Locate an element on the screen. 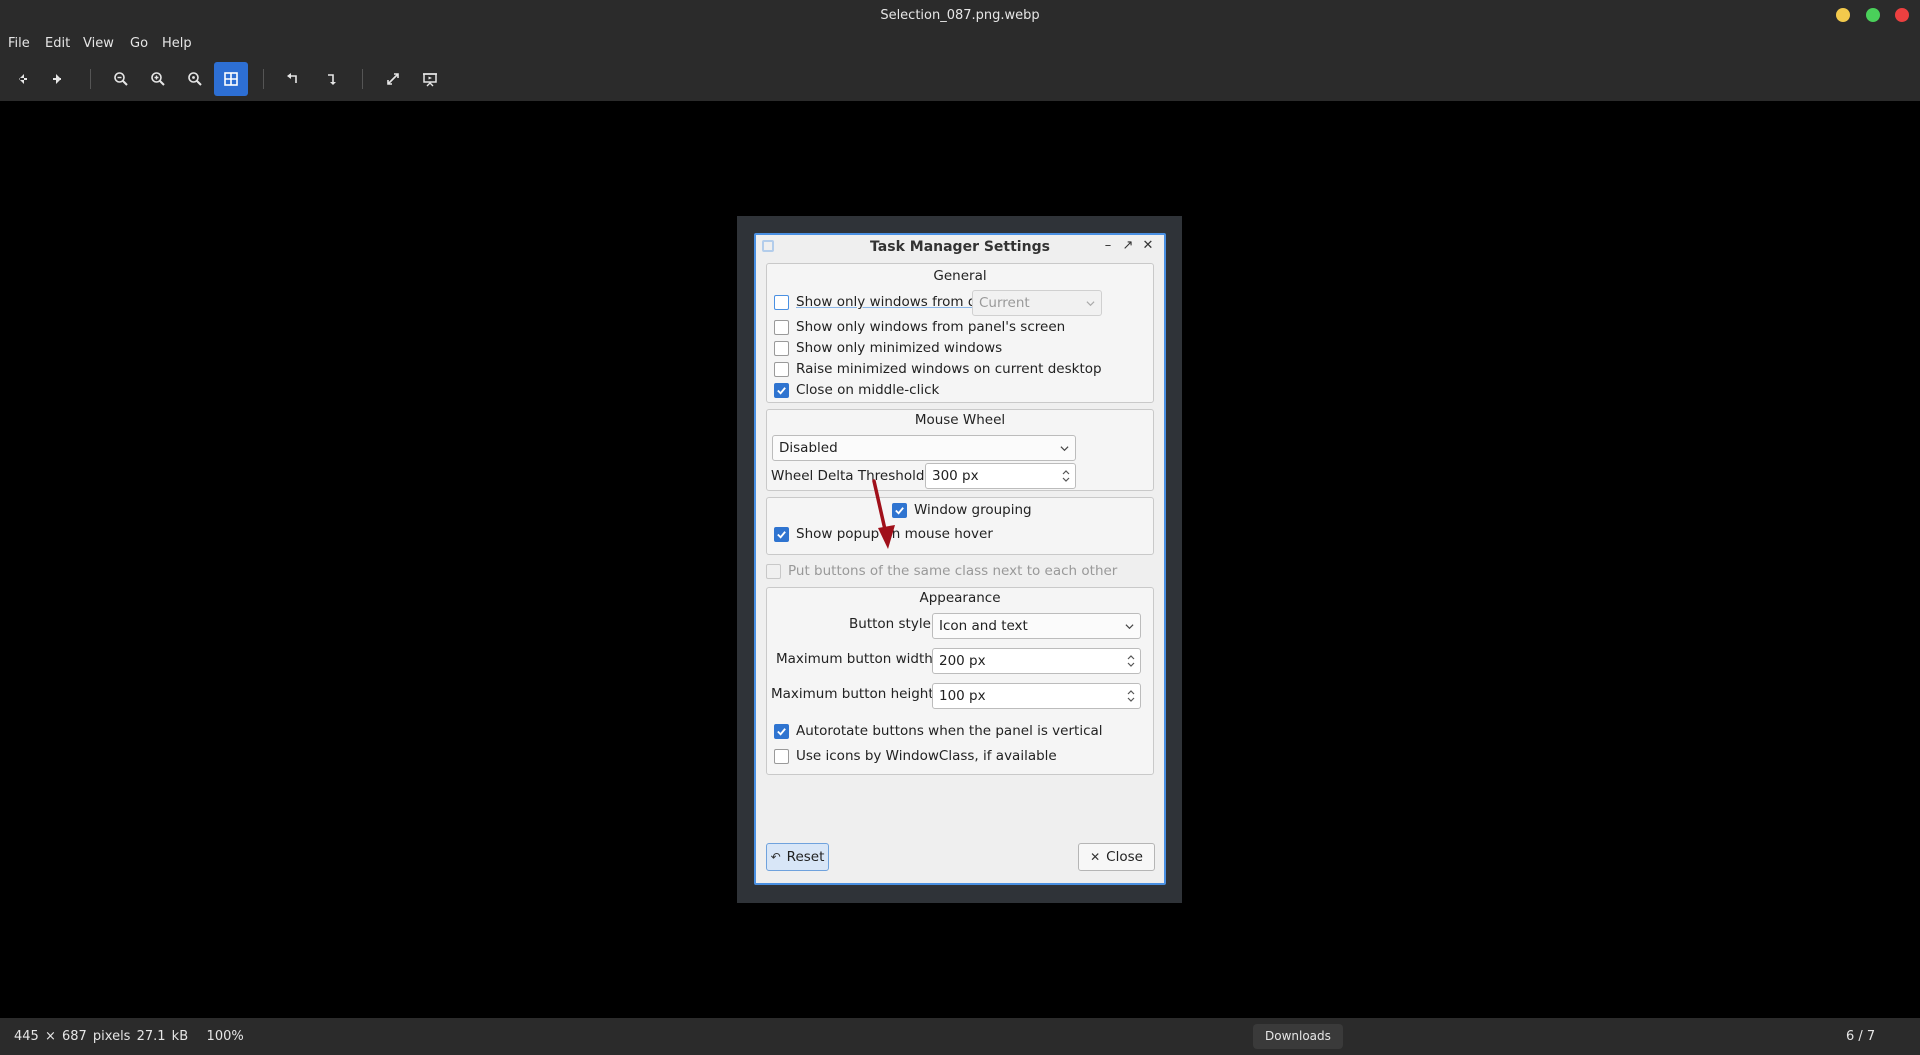 Image resolution: width=1920 pixels, height=1055 pixels. windowclass-icons-checkbox is located at coordinates (781, 756).